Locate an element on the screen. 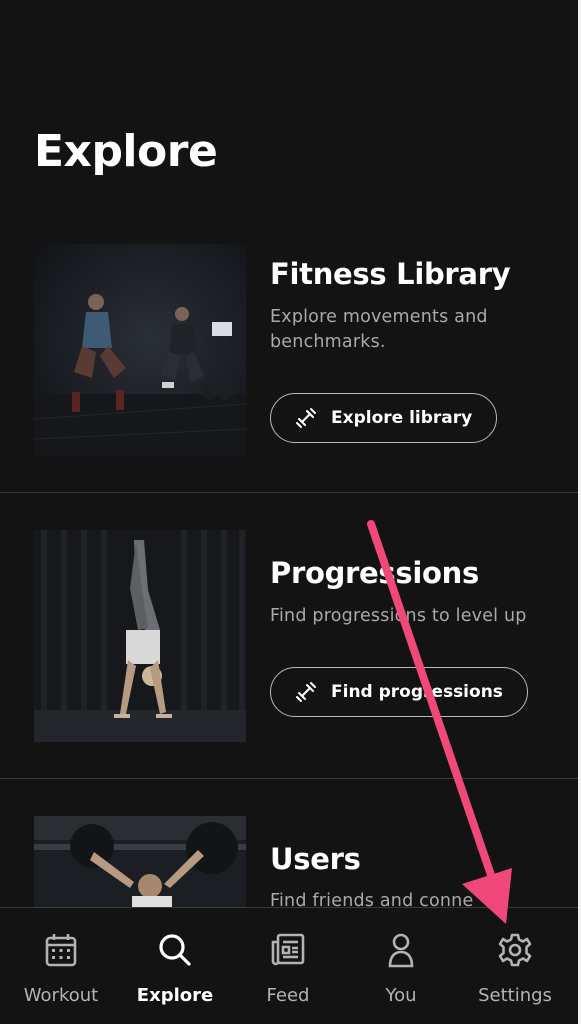 The height and width of the screenshot is (1024, 581). tab-label: Workout is located at coordinates (61, 995).